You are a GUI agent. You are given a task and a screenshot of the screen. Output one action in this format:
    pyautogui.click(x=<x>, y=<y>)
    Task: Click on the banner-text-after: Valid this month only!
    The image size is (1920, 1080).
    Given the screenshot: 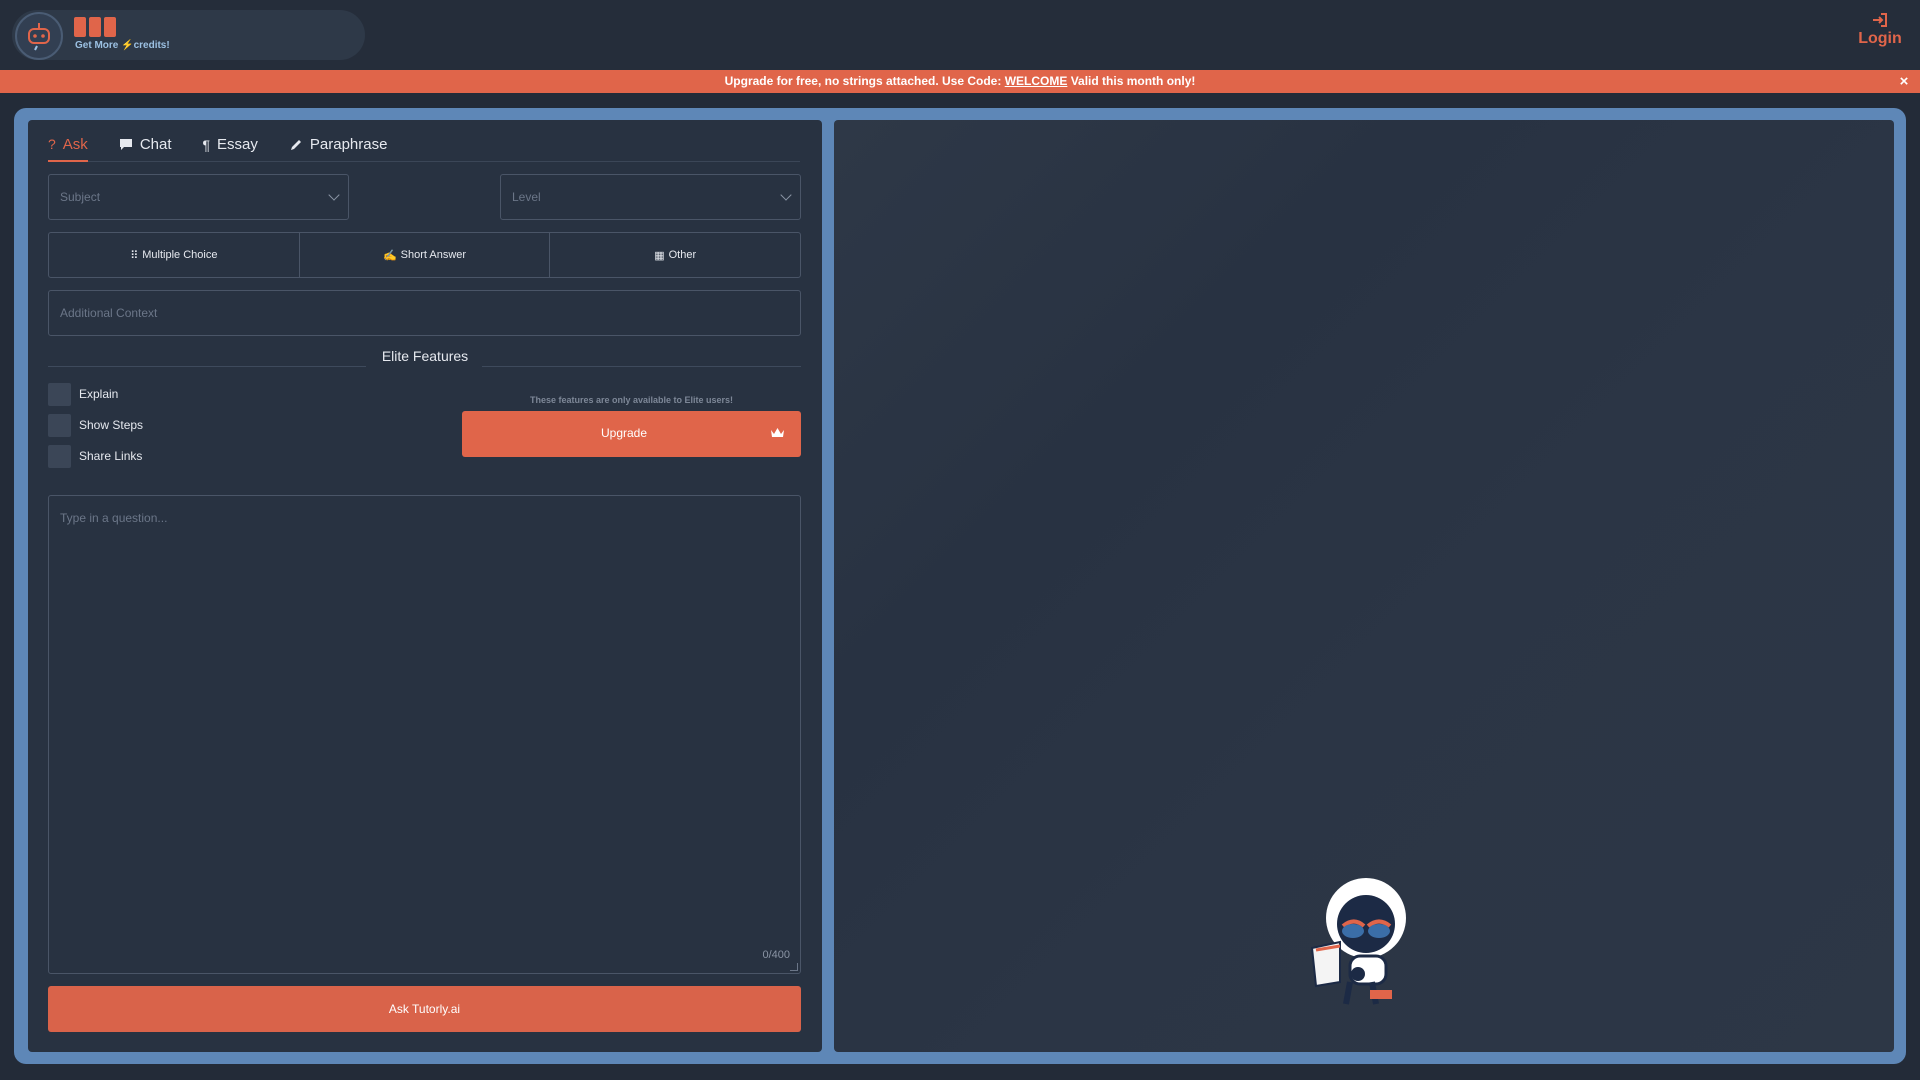 What is the action you would take?
    pyautogui.click(x=1133, y=81)
    